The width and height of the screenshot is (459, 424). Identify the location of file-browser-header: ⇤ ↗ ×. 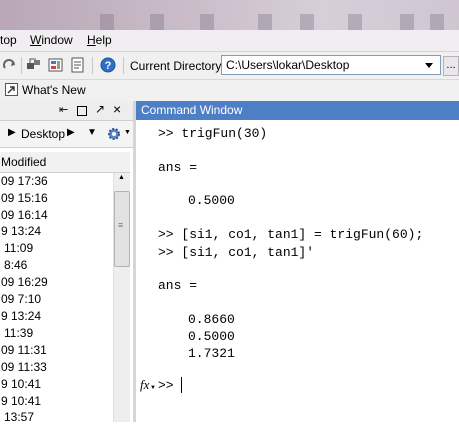
(66, 111).